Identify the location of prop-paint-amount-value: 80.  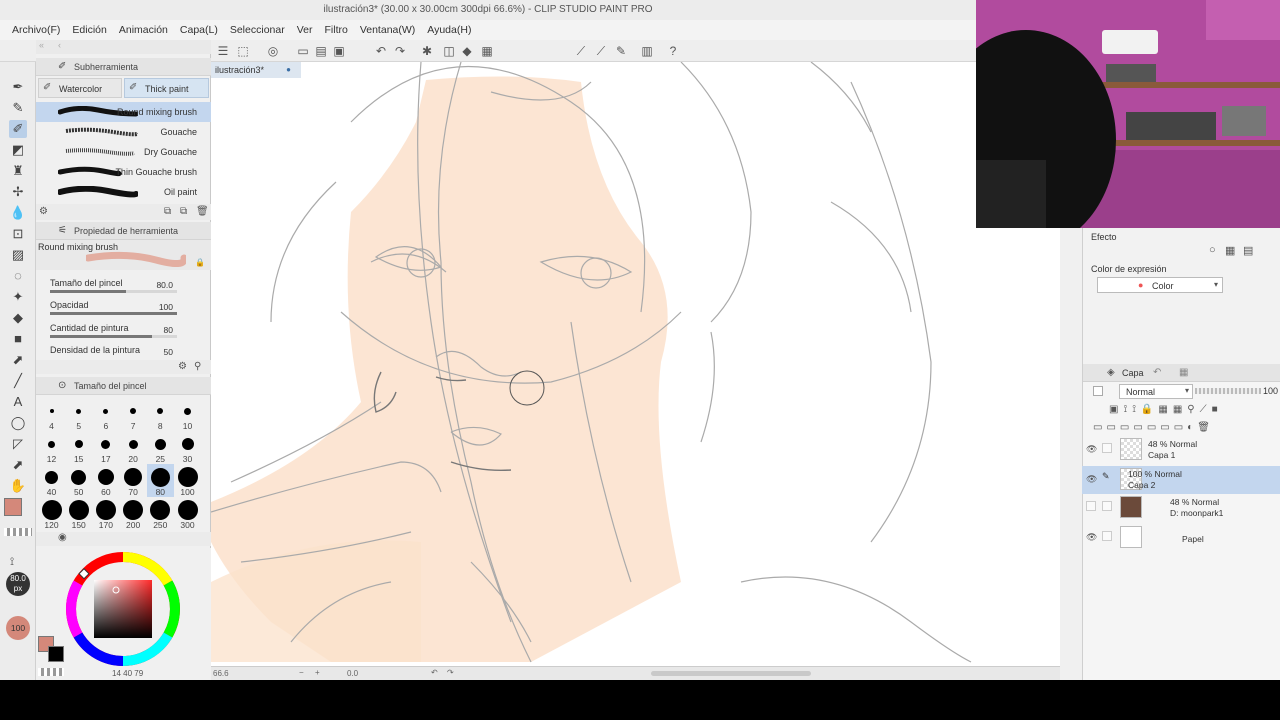
(168, 330).